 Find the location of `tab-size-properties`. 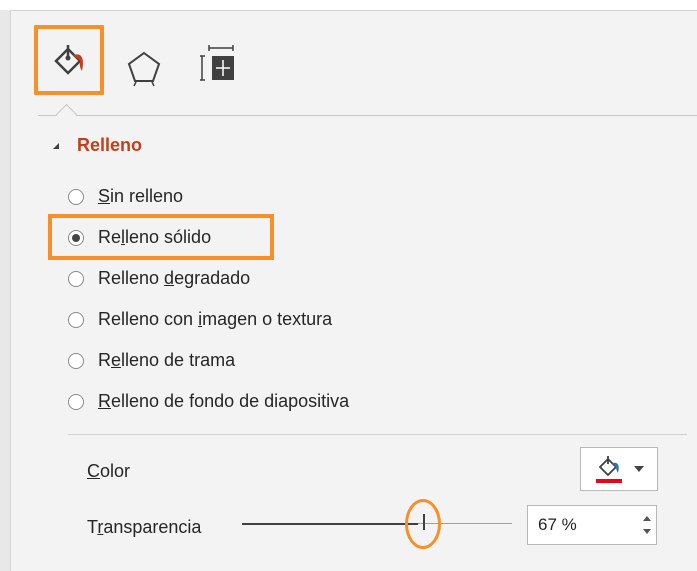

tab-size-properties is located at coordinates (220, 67).